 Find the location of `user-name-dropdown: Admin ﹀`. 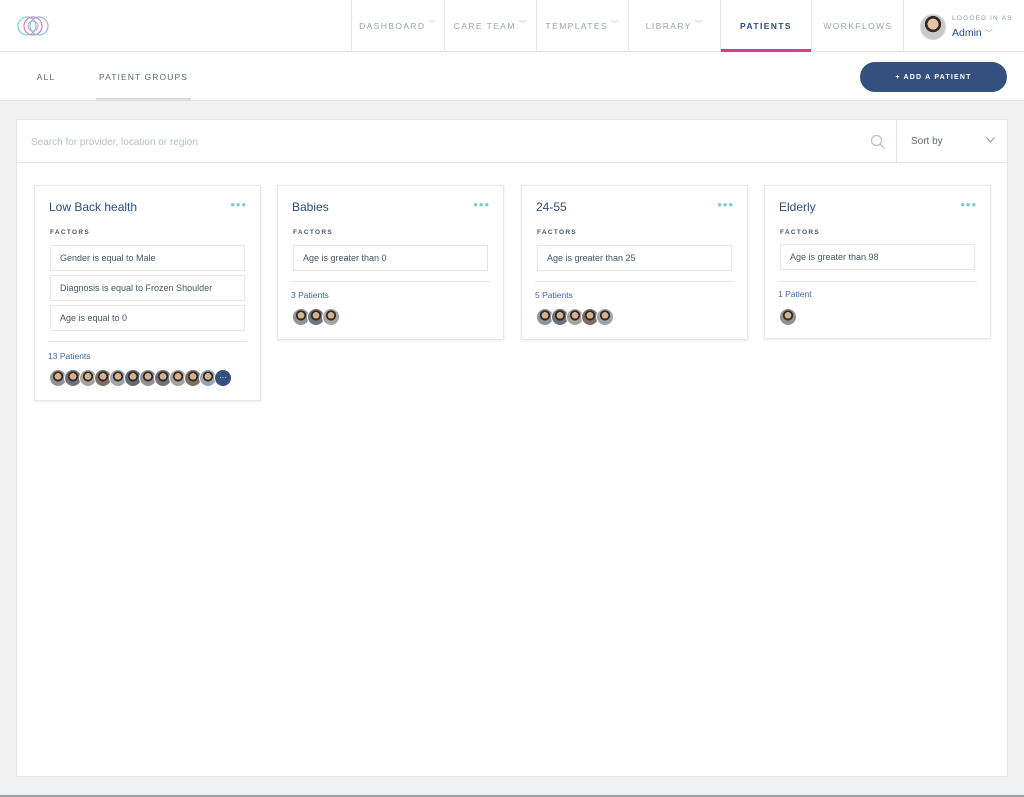

user-name-dropdown: Admin ﹀ is located at coordinates (972, 33).